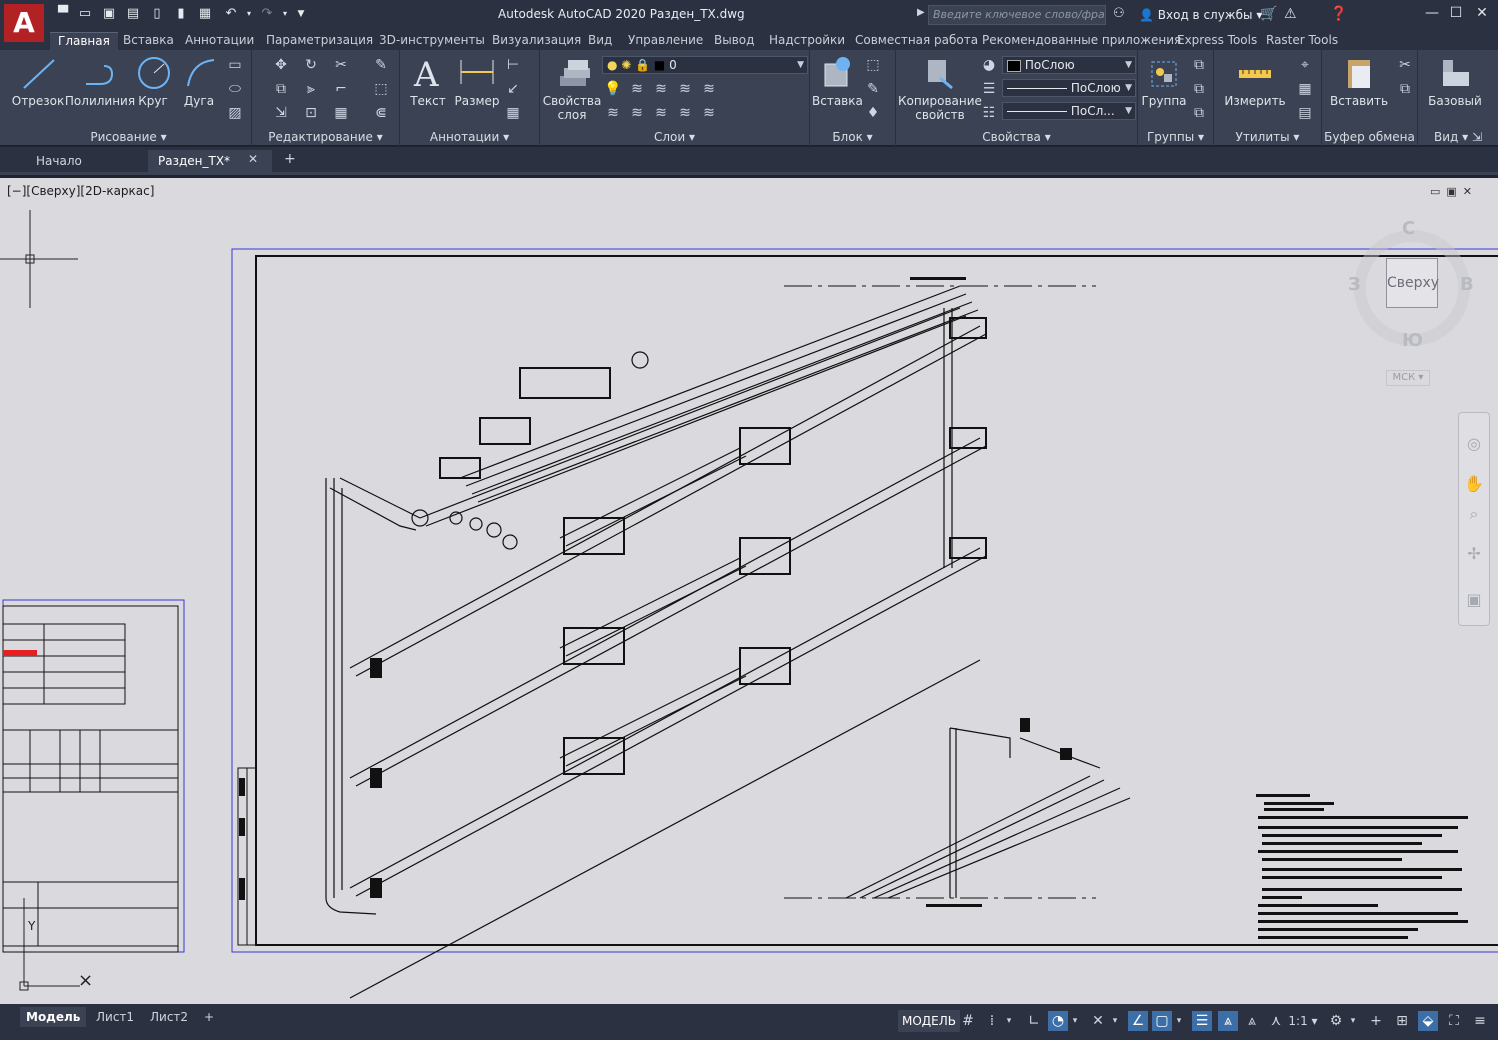 The width and height of the screenshot is (1498, 1040). What do you see at coordinates (281, 65) in the screenshot?
I see `move-icon: ✥` at bounding box center [281, 65].